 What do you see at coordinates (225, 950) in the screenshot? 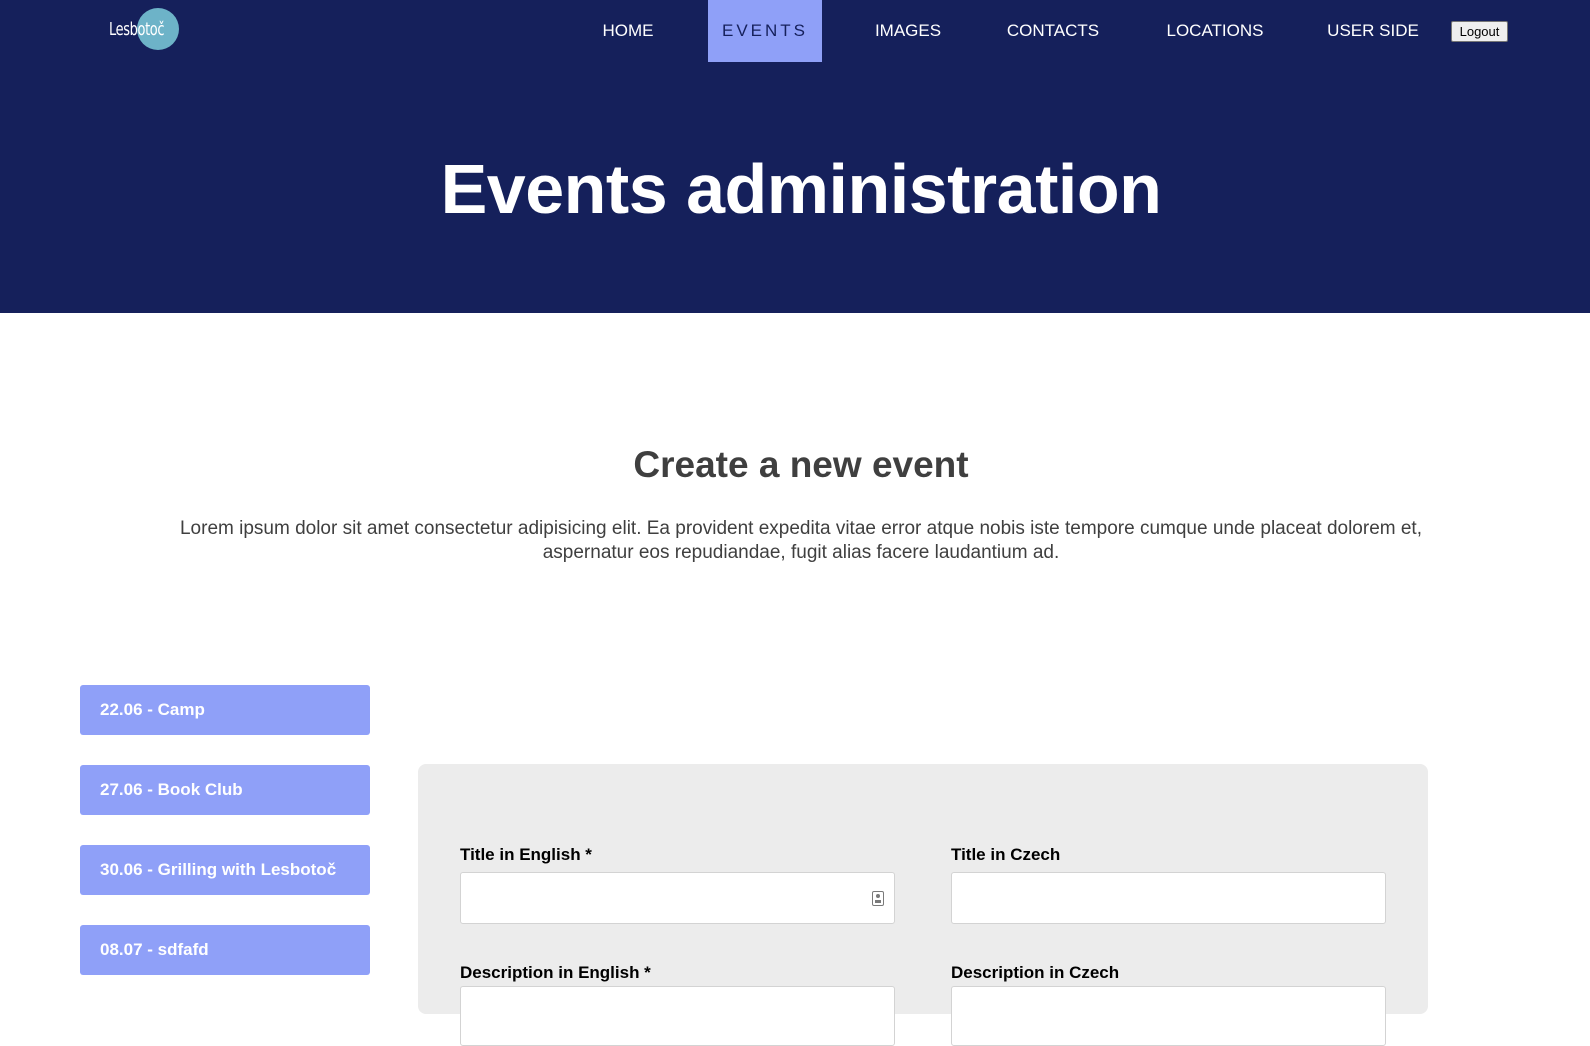
I see `event-list-item: 08.07 - sdfafd` at bounding box center [225, 950].